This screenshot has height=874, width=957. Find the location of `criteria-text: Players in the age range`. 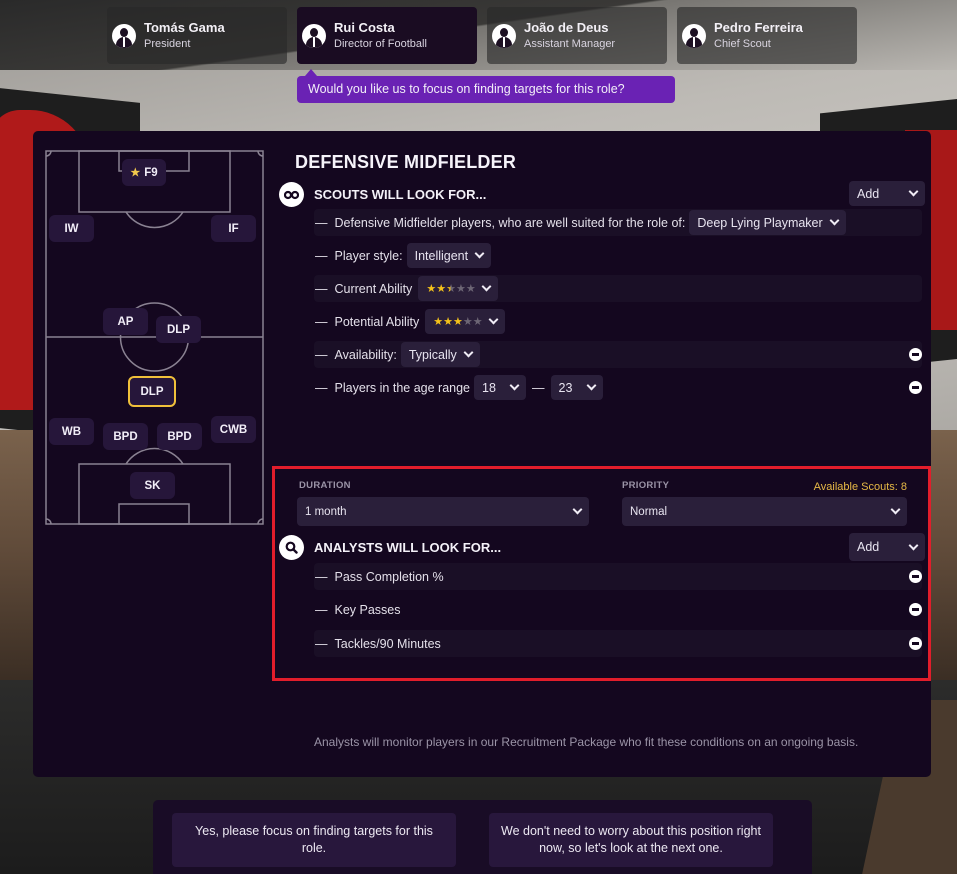

criteria-text: Players in the age range is located at coordinates (402, 387).